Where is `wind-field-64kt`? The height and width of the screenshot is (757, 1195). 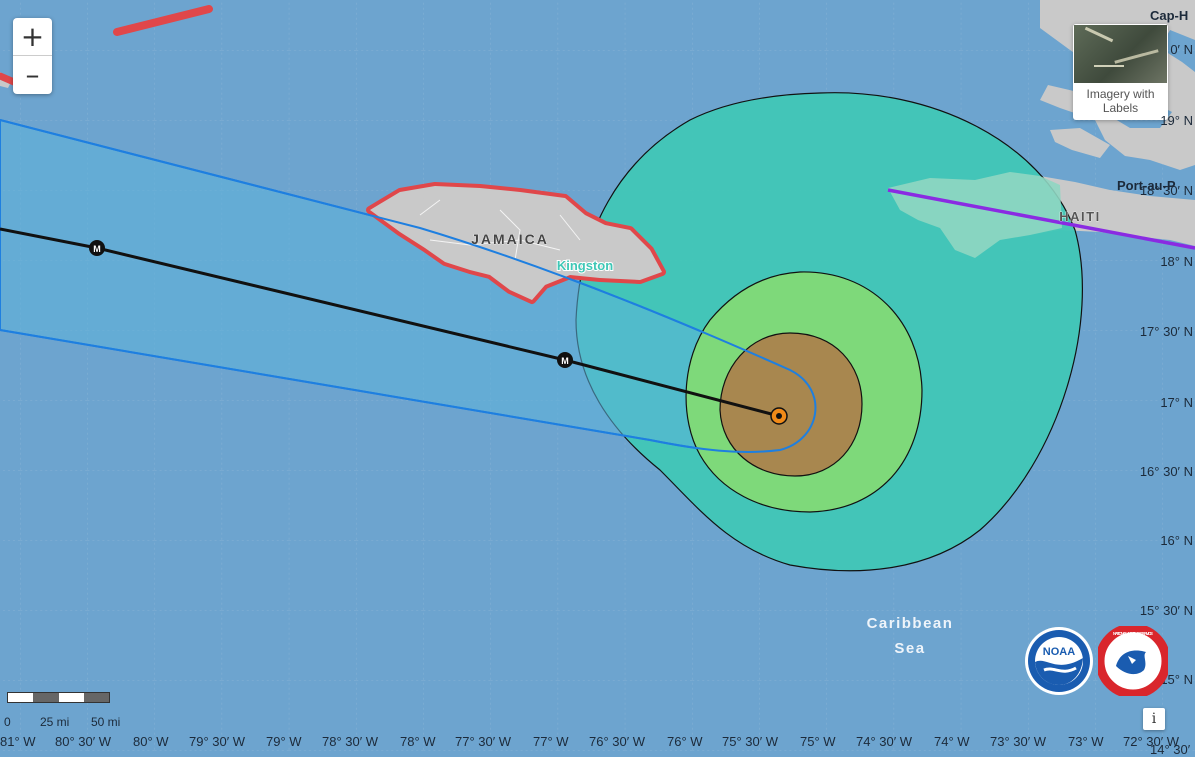 wind-field-64kt is located at coordinates (791, 404).